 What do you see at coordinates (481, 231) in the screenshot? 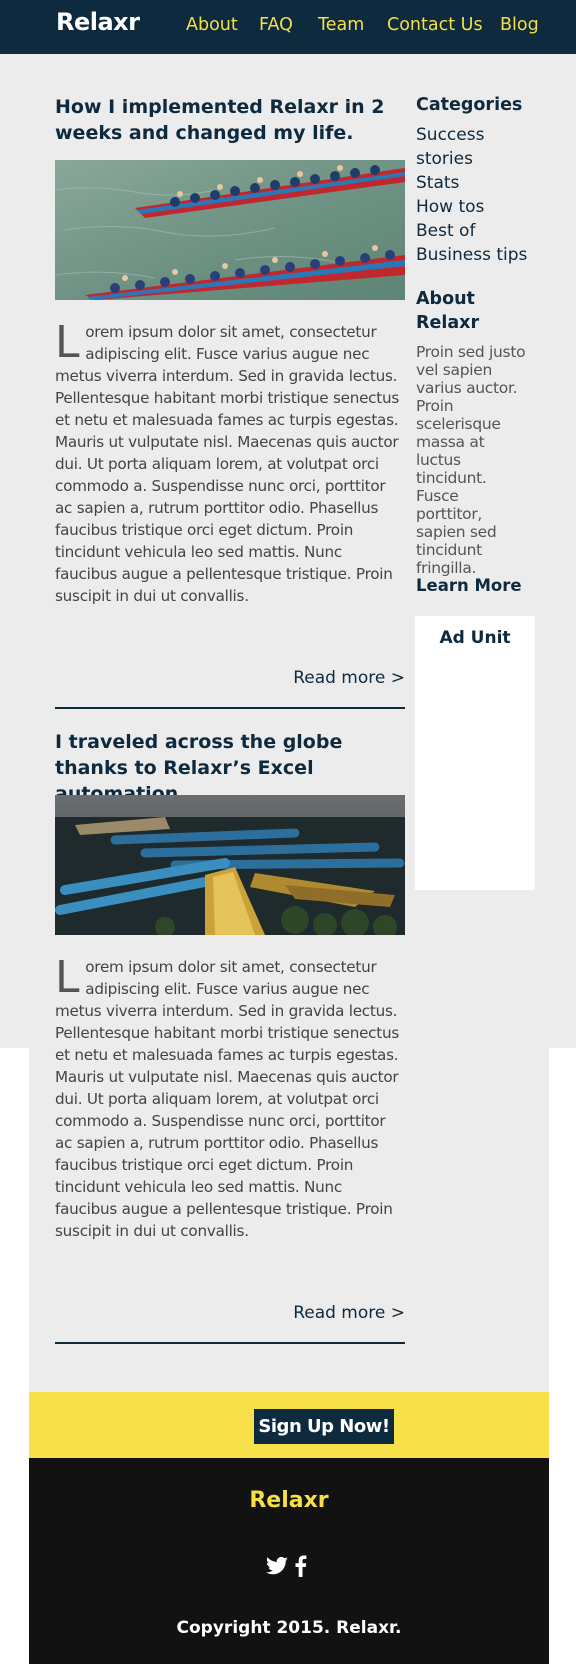
I see `category-best-of: Best of` at bounding box center [481, 231].